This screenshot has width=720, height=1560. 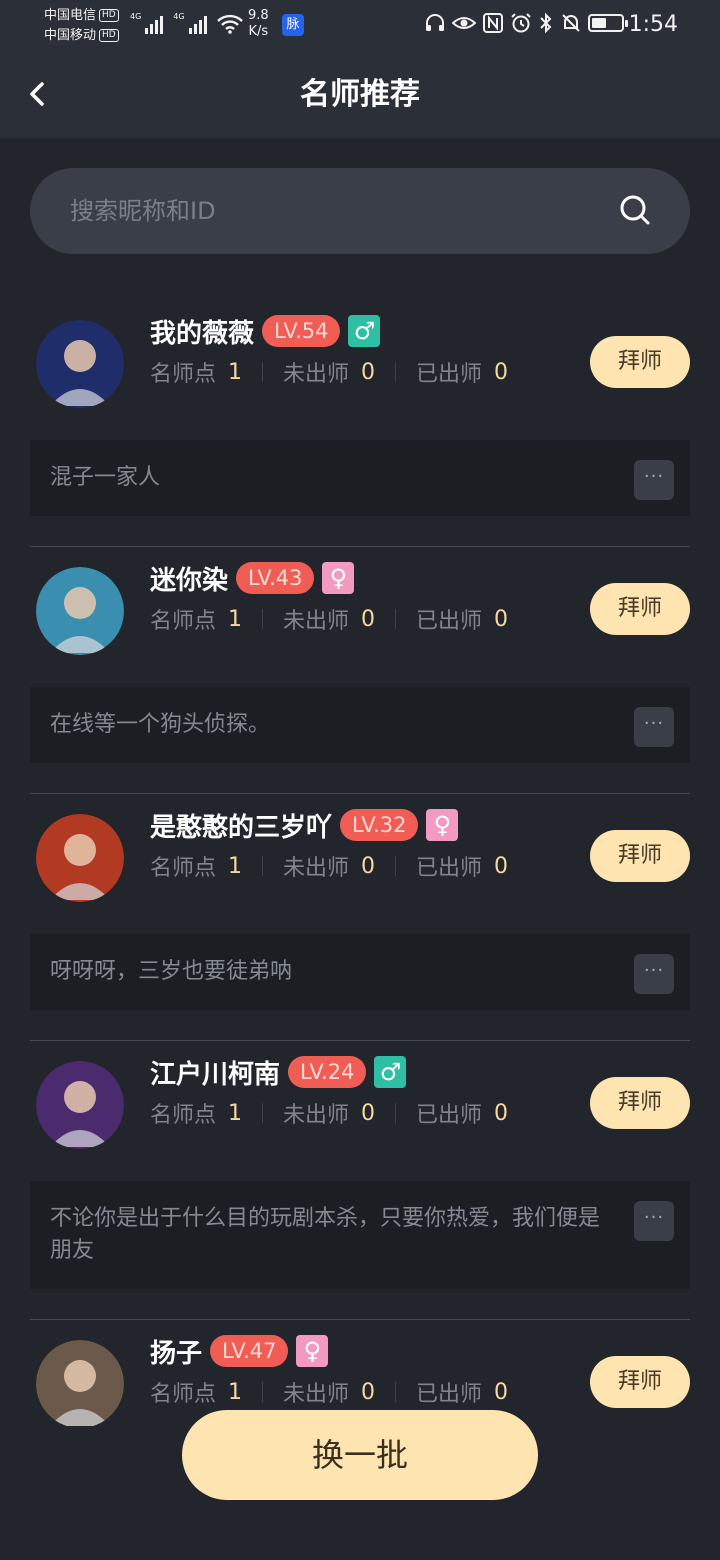 I want to click on teacher-name: 扬子, so click(x=176, y=1353).